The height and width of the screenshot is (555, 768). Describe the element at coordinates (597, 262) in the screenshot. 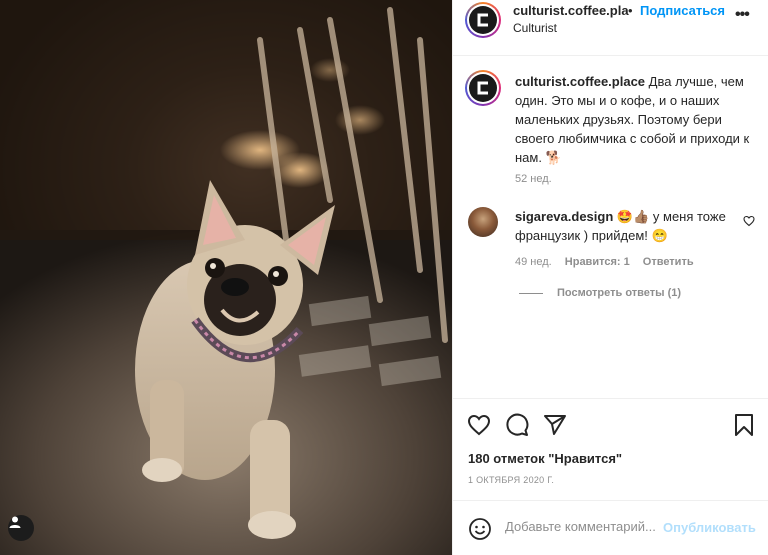

I see `comment-likes-count: Нравится: 1` at that location.